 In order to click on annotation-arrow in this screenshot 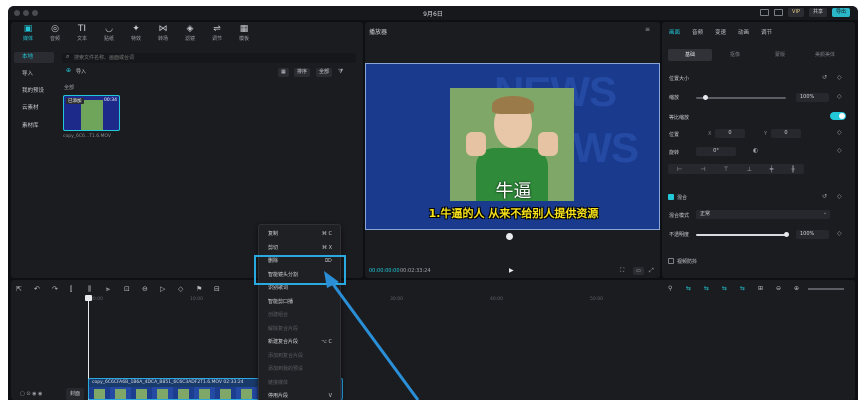, I will do `click(372, 335)`.